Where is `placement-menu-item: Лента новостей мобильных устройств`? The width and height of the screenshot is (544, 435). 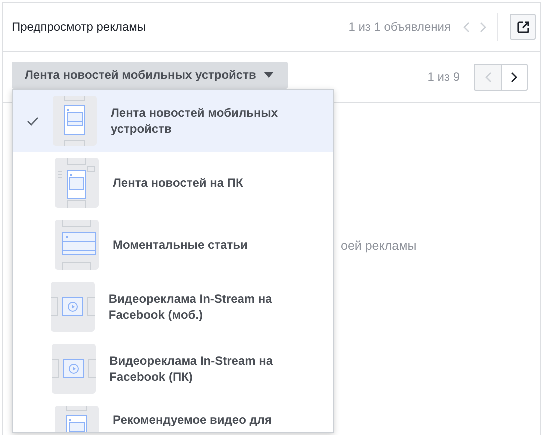
placement-menu-item: Лента новостей мобильных устройств is located at coordinates (173, 121).